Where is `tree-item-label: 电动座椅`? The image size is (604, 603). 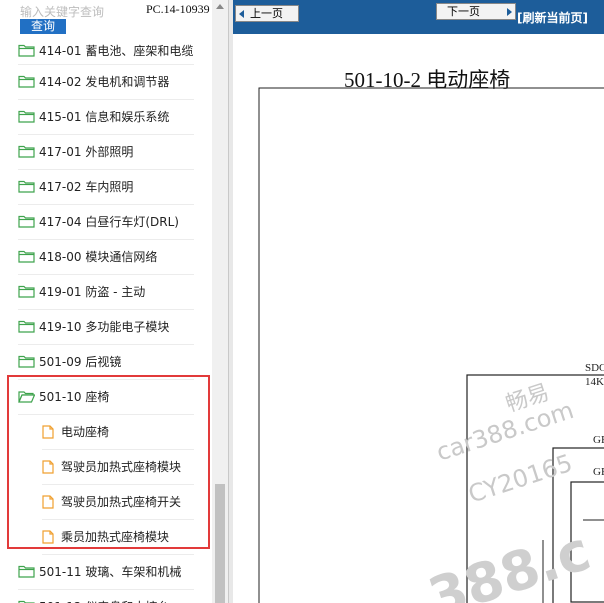 tree-item-label: 电动座椅 is located at coordinates (85, 432).